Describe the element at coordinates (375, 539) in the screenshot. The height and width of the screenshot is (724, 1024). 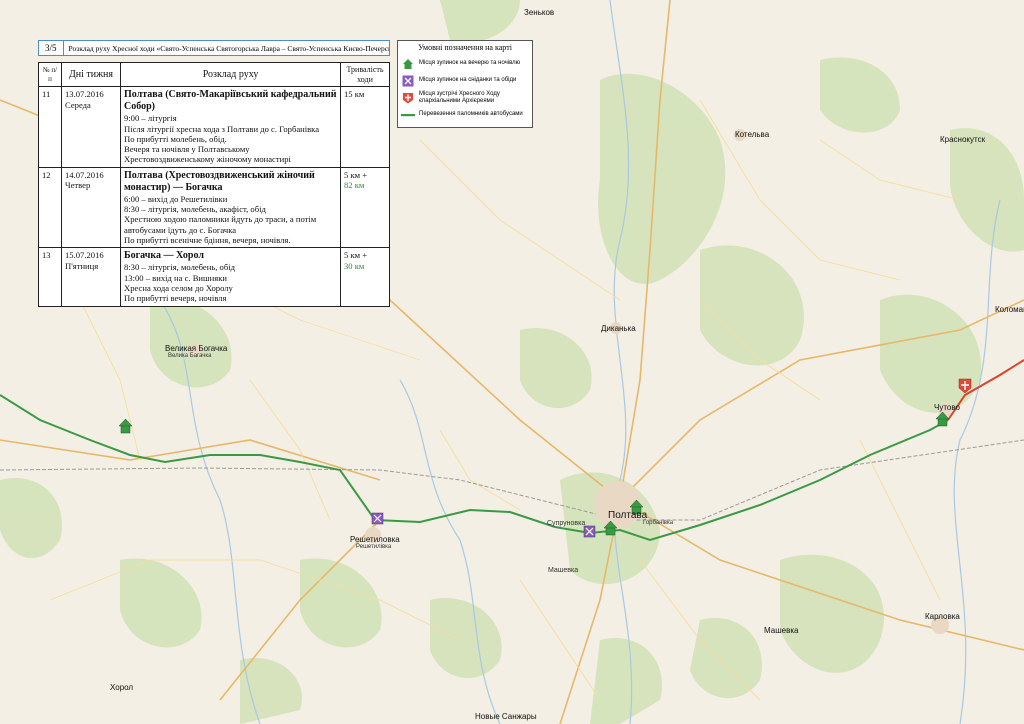
I see `map-label: Решетиловка` at that location.